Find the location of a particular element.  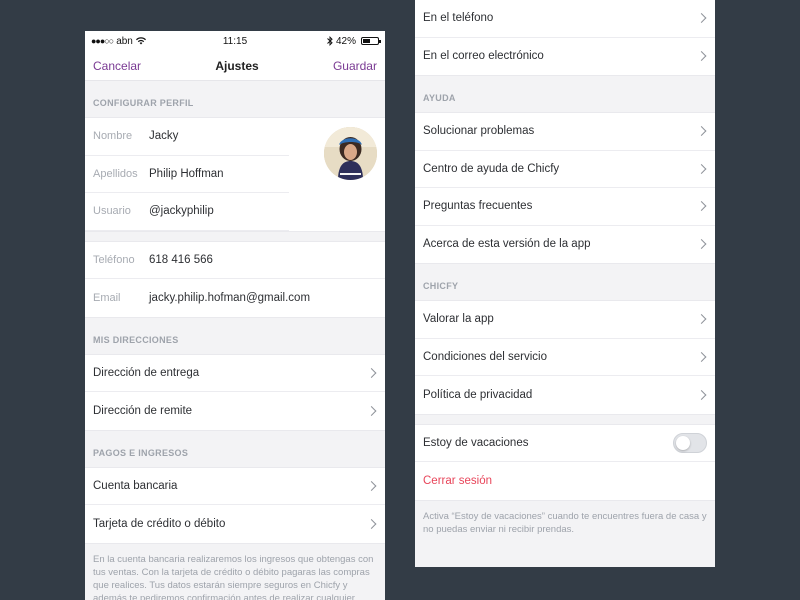

email-value: jacky.philip.hofman@gmail.com is located at coordinates (230, 297).